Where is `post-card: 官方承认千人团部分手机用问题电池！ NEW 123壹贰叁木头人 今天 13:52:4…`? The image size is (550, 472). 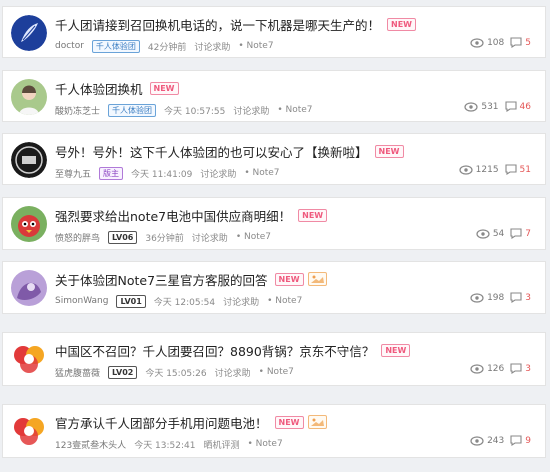
post-card: 官方承认千人团部分手机用问题电池！ NEW 123壹贰叁木头人 今天 13:52:4… is located at coordinates (274, 431).